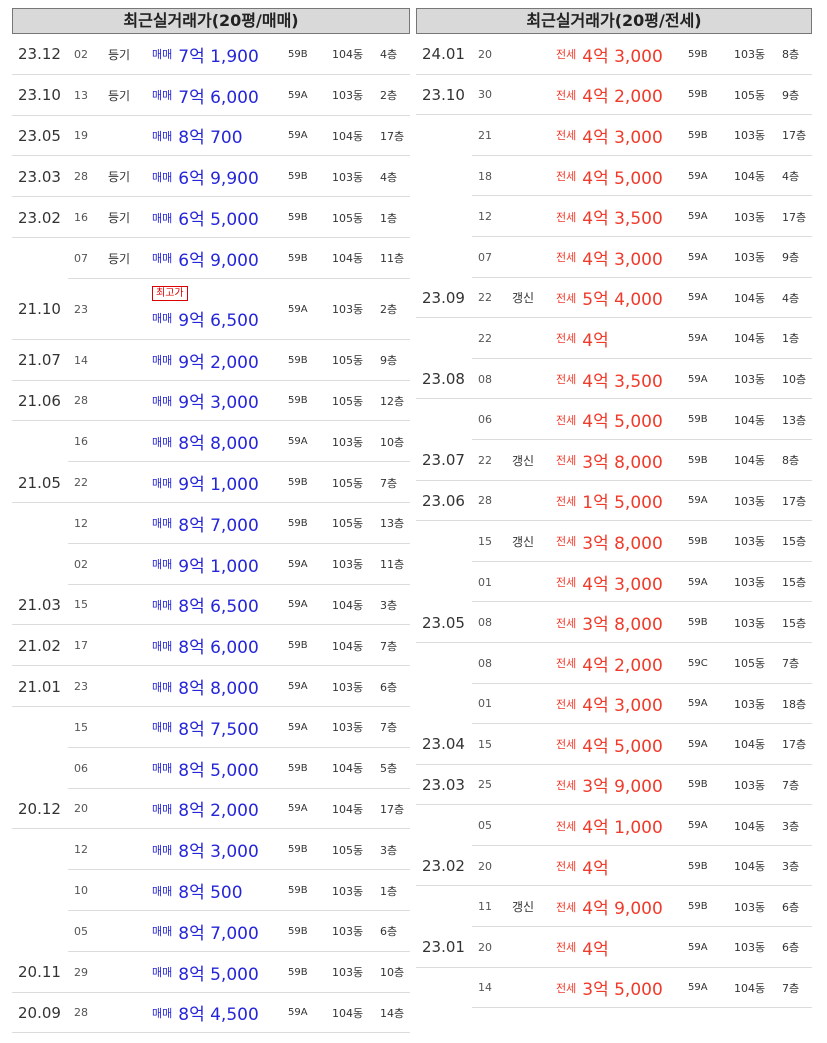 This screenshot has height=1043, width=827. I want to click on transaction-row: 15 매매 8억 7,500 59A 103동 7층, so click(211, 727).